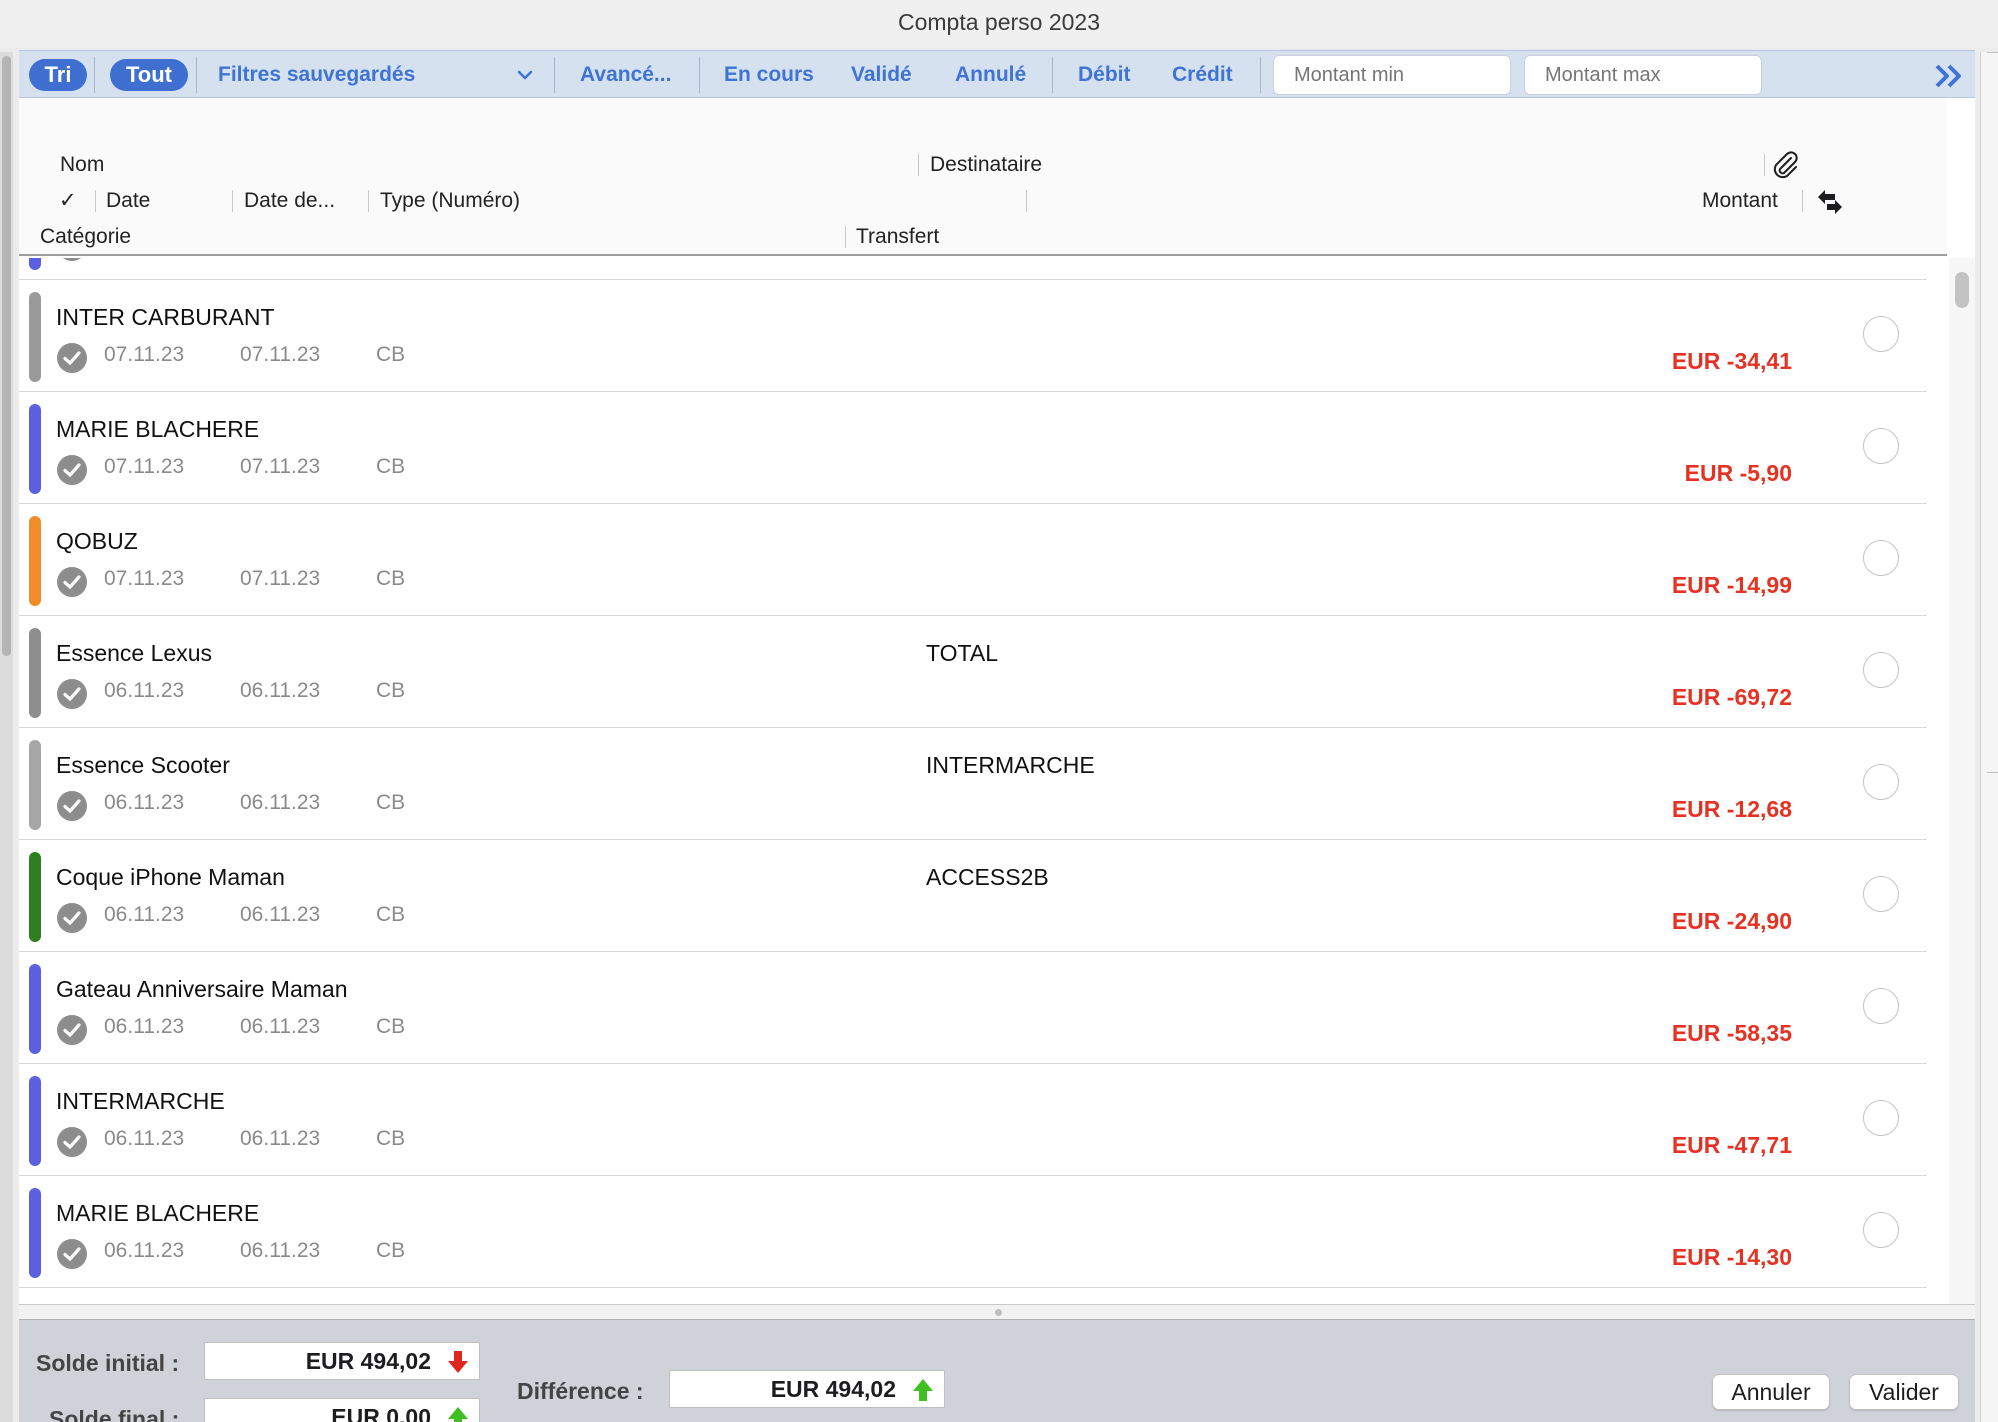 The image size is (1998, 1422). What do you see at coordinates (1786, 165) in the screenshot?
I see `paperclip-icon` at bounding box center [1786, 165].